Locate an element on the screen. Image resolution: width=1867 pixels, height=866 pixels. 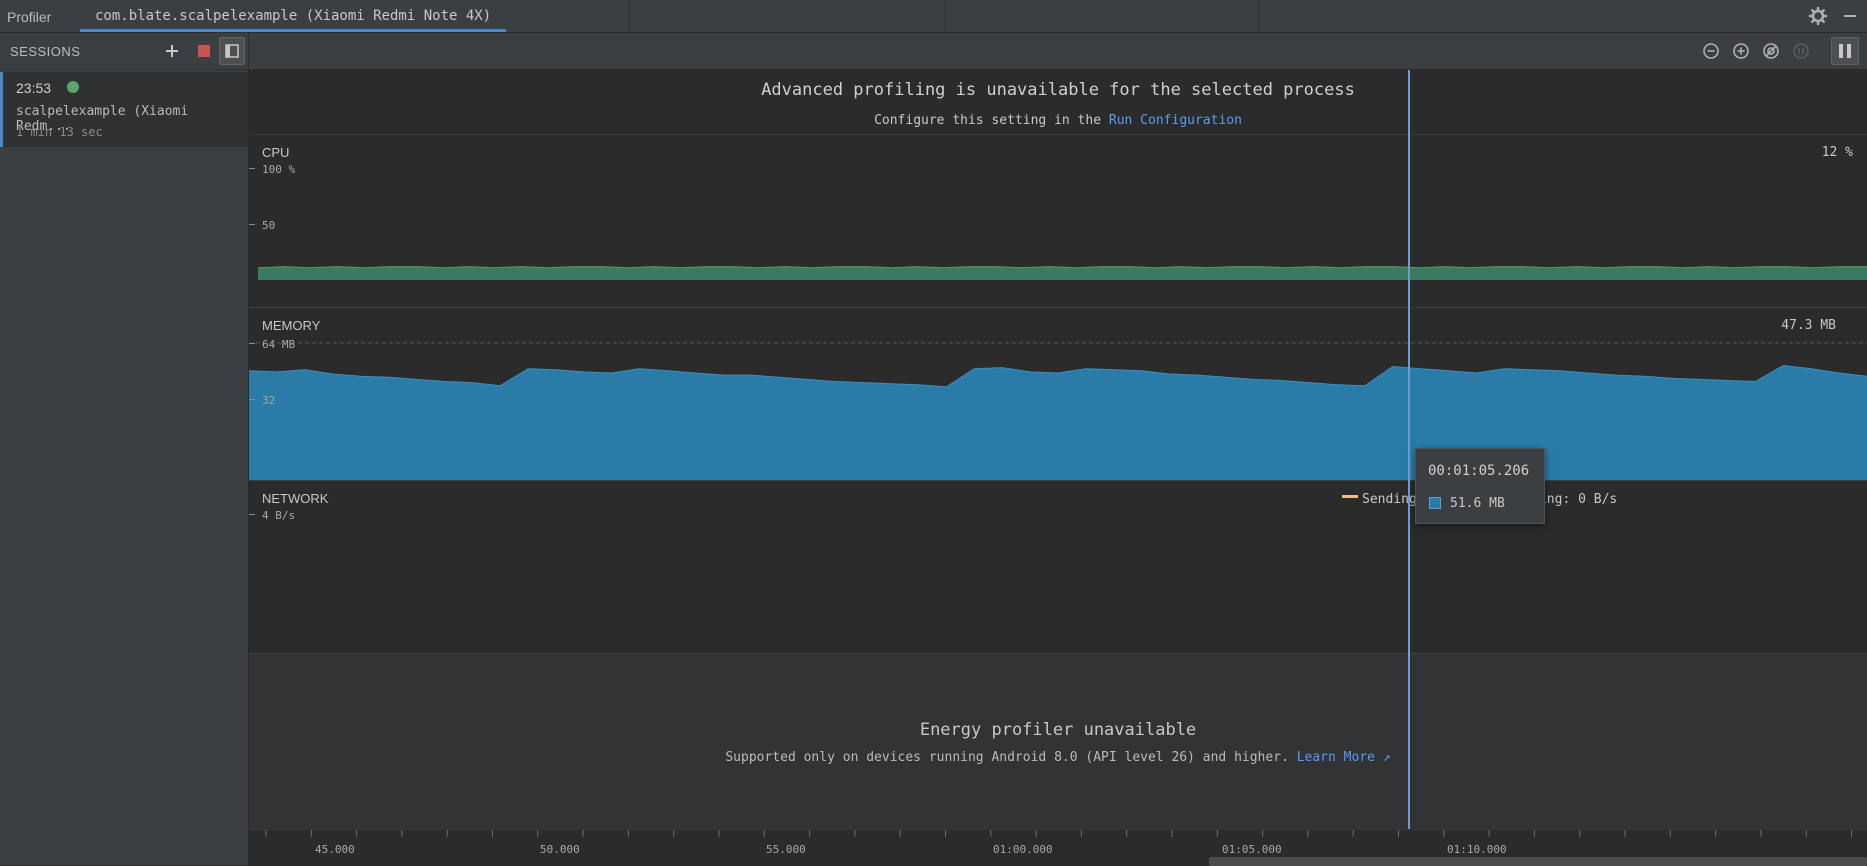
pause-icon is located at coordinates (1845, 51).